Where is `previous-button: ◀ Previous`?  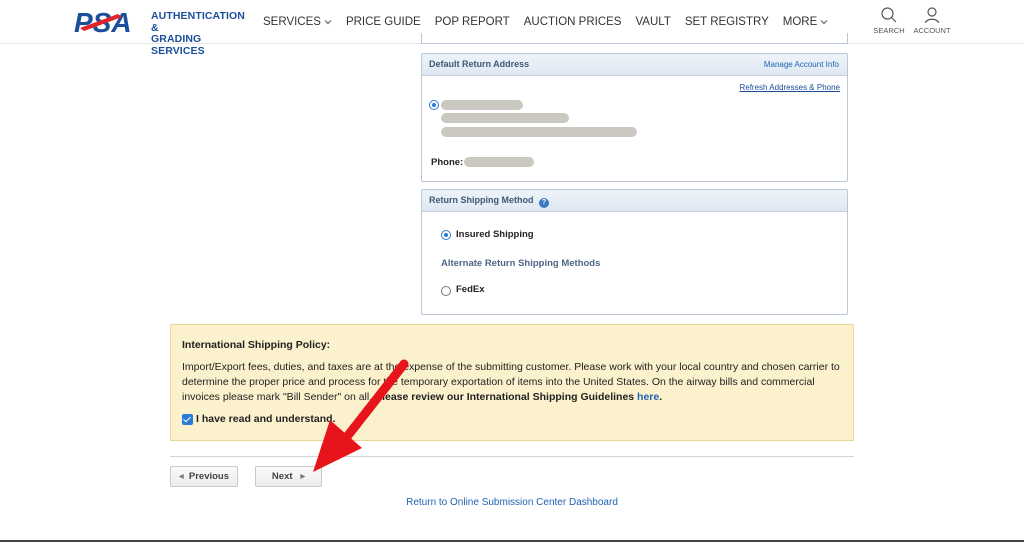
previous-button: ◀ Previous is located at coordinates (204, 476).